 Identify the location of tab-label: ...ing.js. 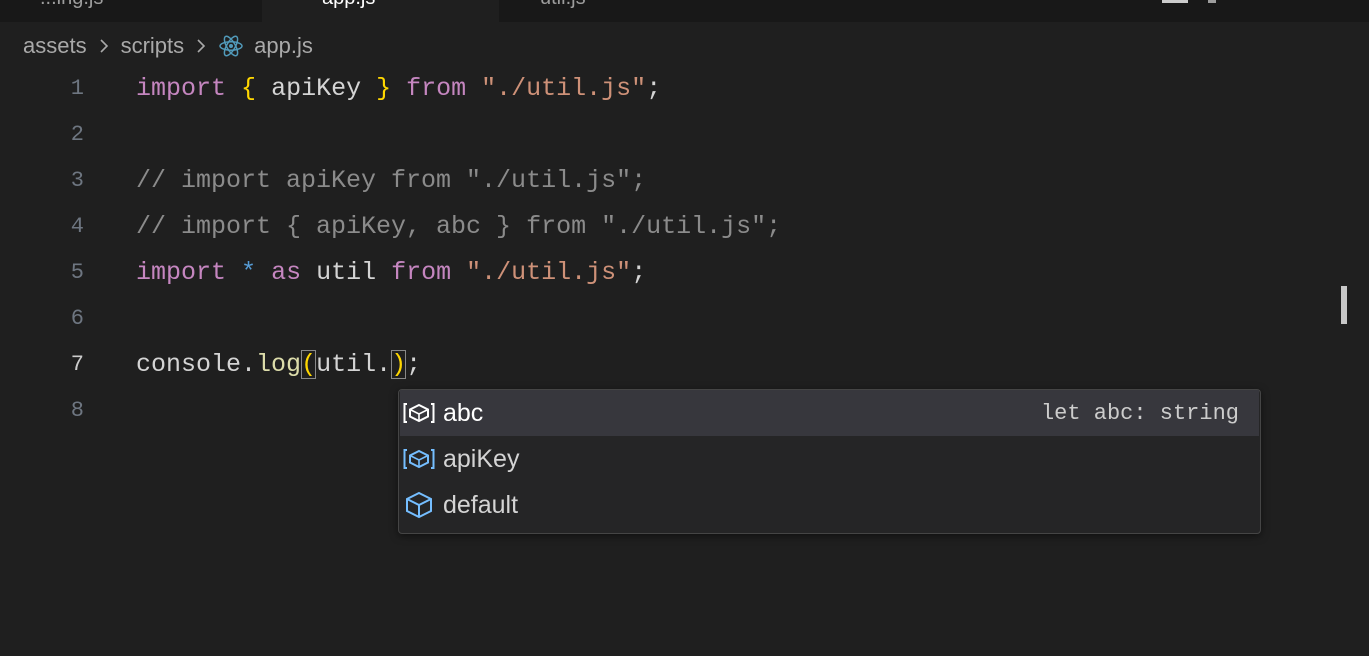
(71, 5).